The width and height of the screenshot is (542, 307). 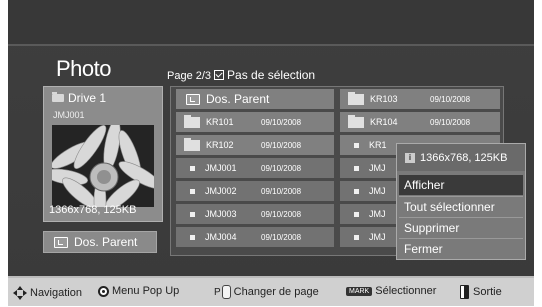 What do you see at coordinates (189, 76) in the screenshot?
I see `page-indicator: Page 2/3` at bounding box center [189, 76].